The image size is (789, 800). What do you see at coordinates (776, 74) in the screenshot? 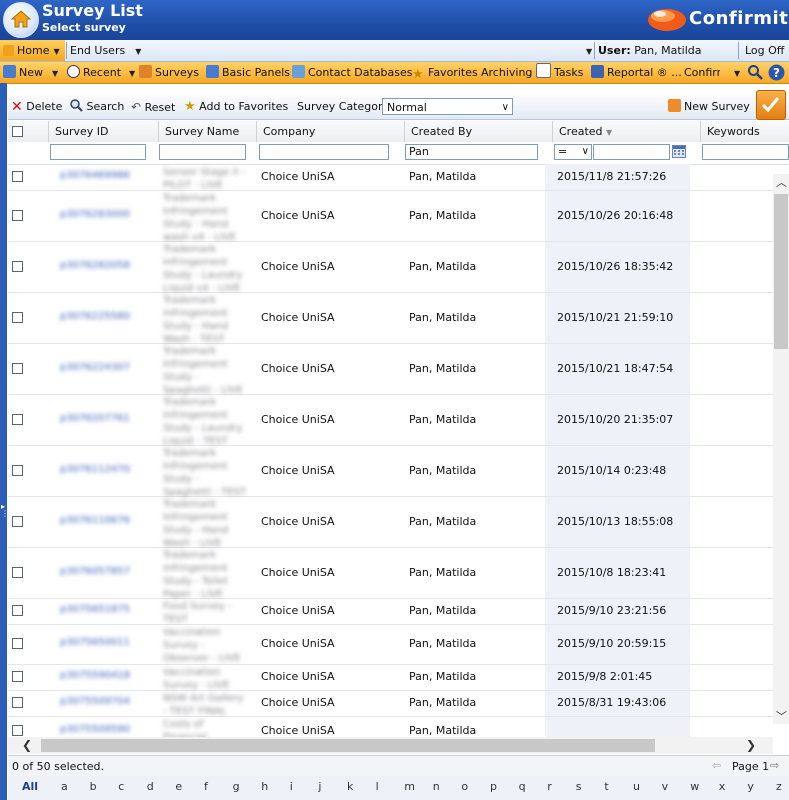
I see `help-icon: ?` at bounding box center [776, 74].